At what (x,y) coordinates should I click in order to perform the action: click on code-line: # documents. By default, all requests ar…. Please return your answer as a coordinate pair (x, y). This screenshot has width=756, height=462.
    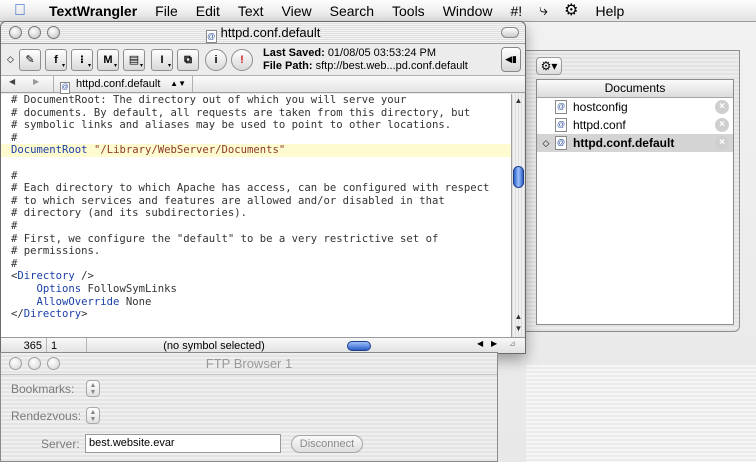
    Looking at the image, I should click on (241, 112).